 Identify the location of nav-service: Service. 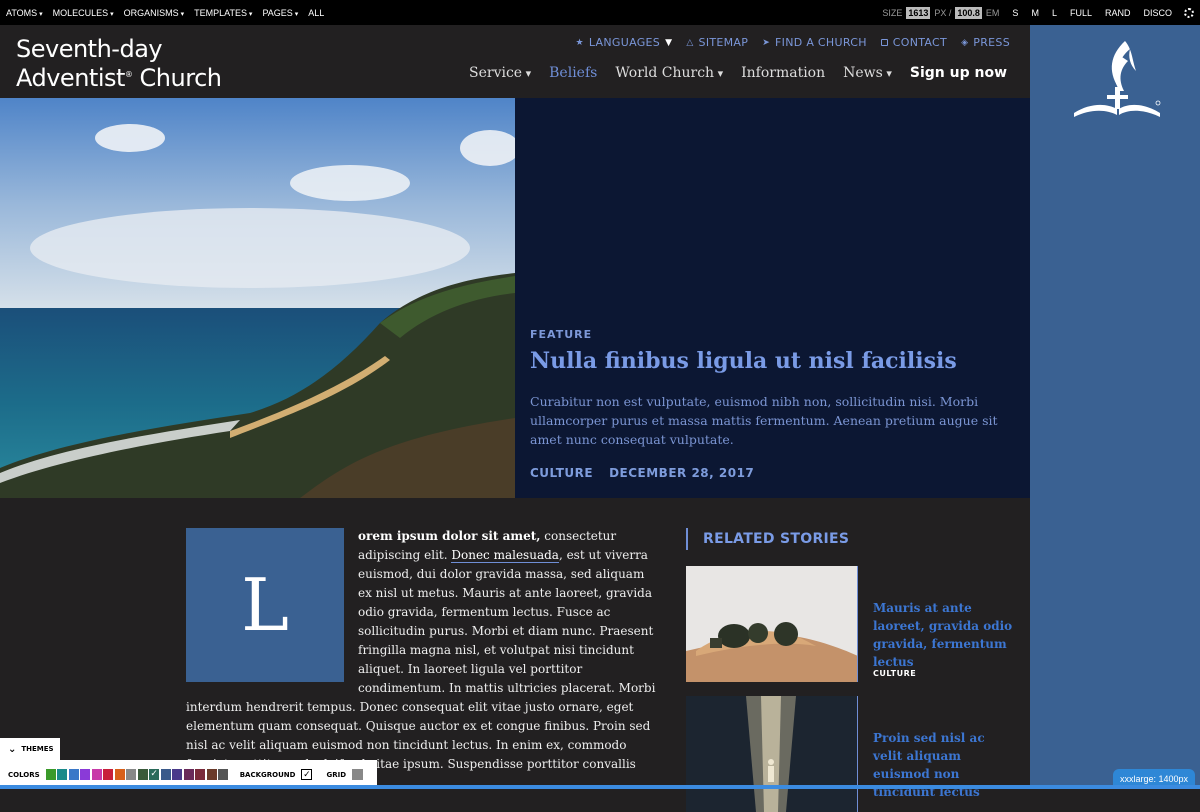
(500, 73).